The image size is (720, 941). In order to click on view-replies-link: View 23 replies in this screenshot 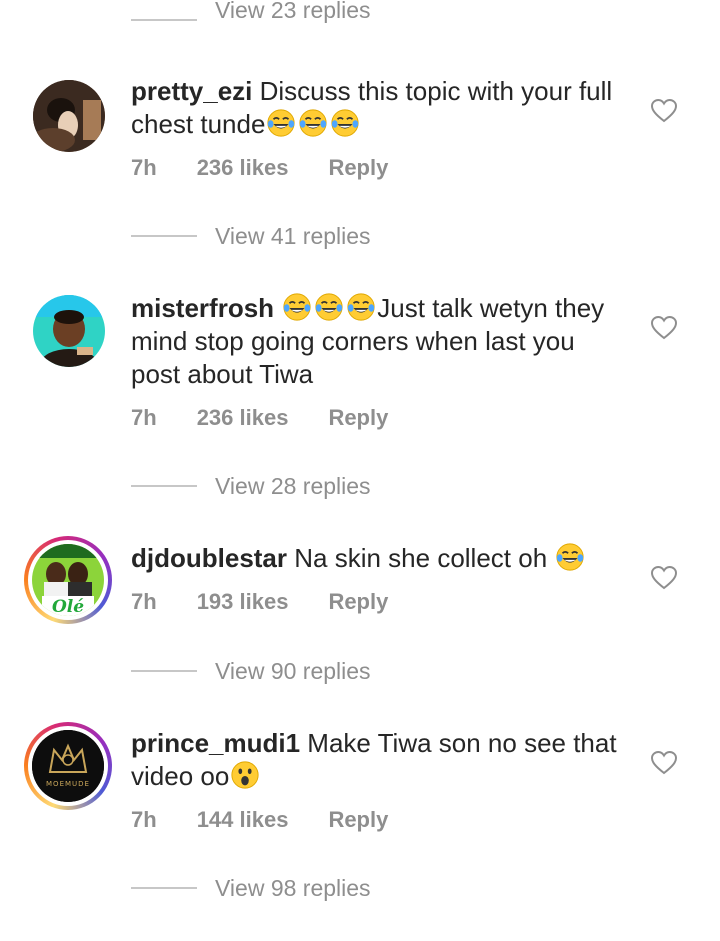, I will do `click(293, 12)`.